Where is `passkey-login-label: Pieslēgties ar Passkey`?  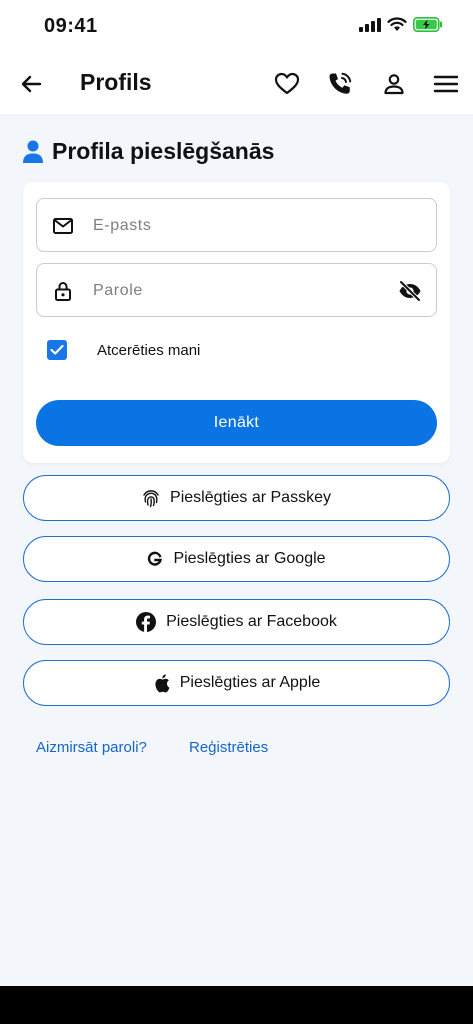
passkey-login-label: Pieslēgties ar Passkey is located at coordinates (250, 497).